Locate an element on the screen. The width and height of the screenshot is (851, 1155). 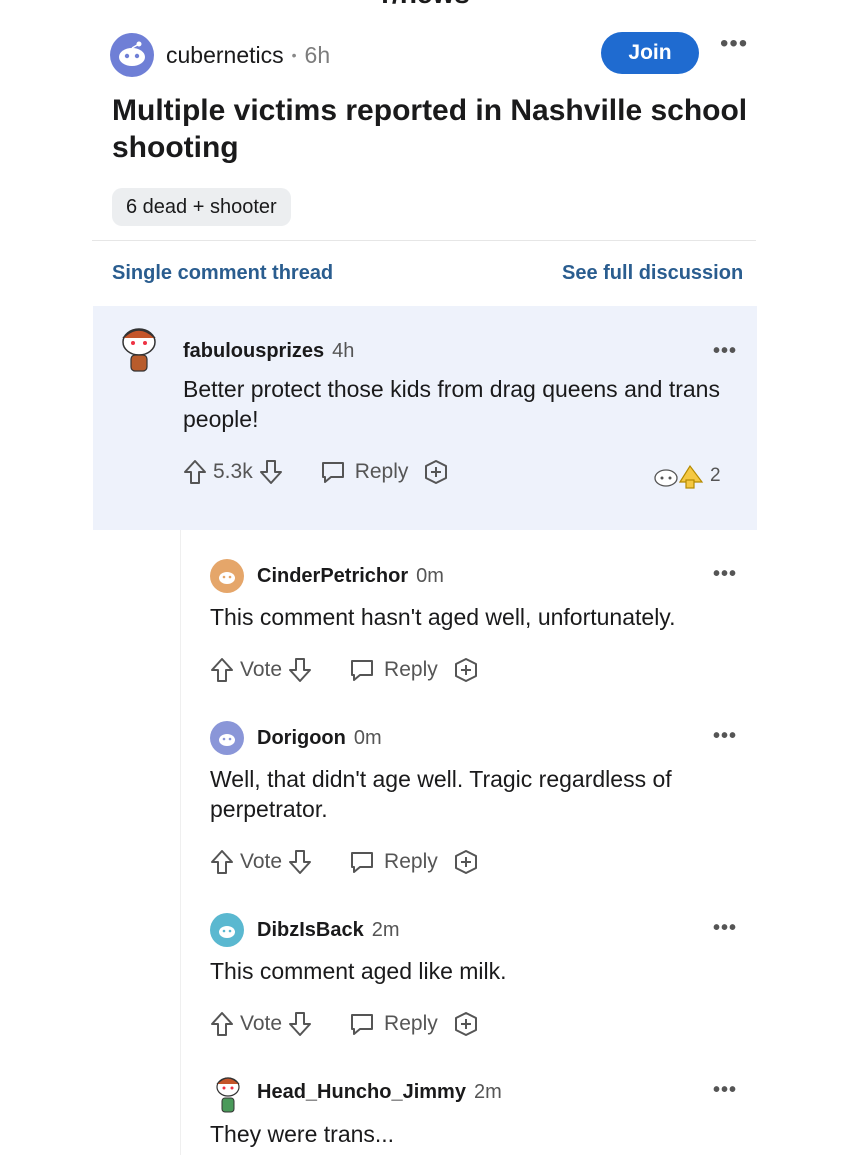
comment-author: Dorigoon 0m is located at coordinates (319, 738).